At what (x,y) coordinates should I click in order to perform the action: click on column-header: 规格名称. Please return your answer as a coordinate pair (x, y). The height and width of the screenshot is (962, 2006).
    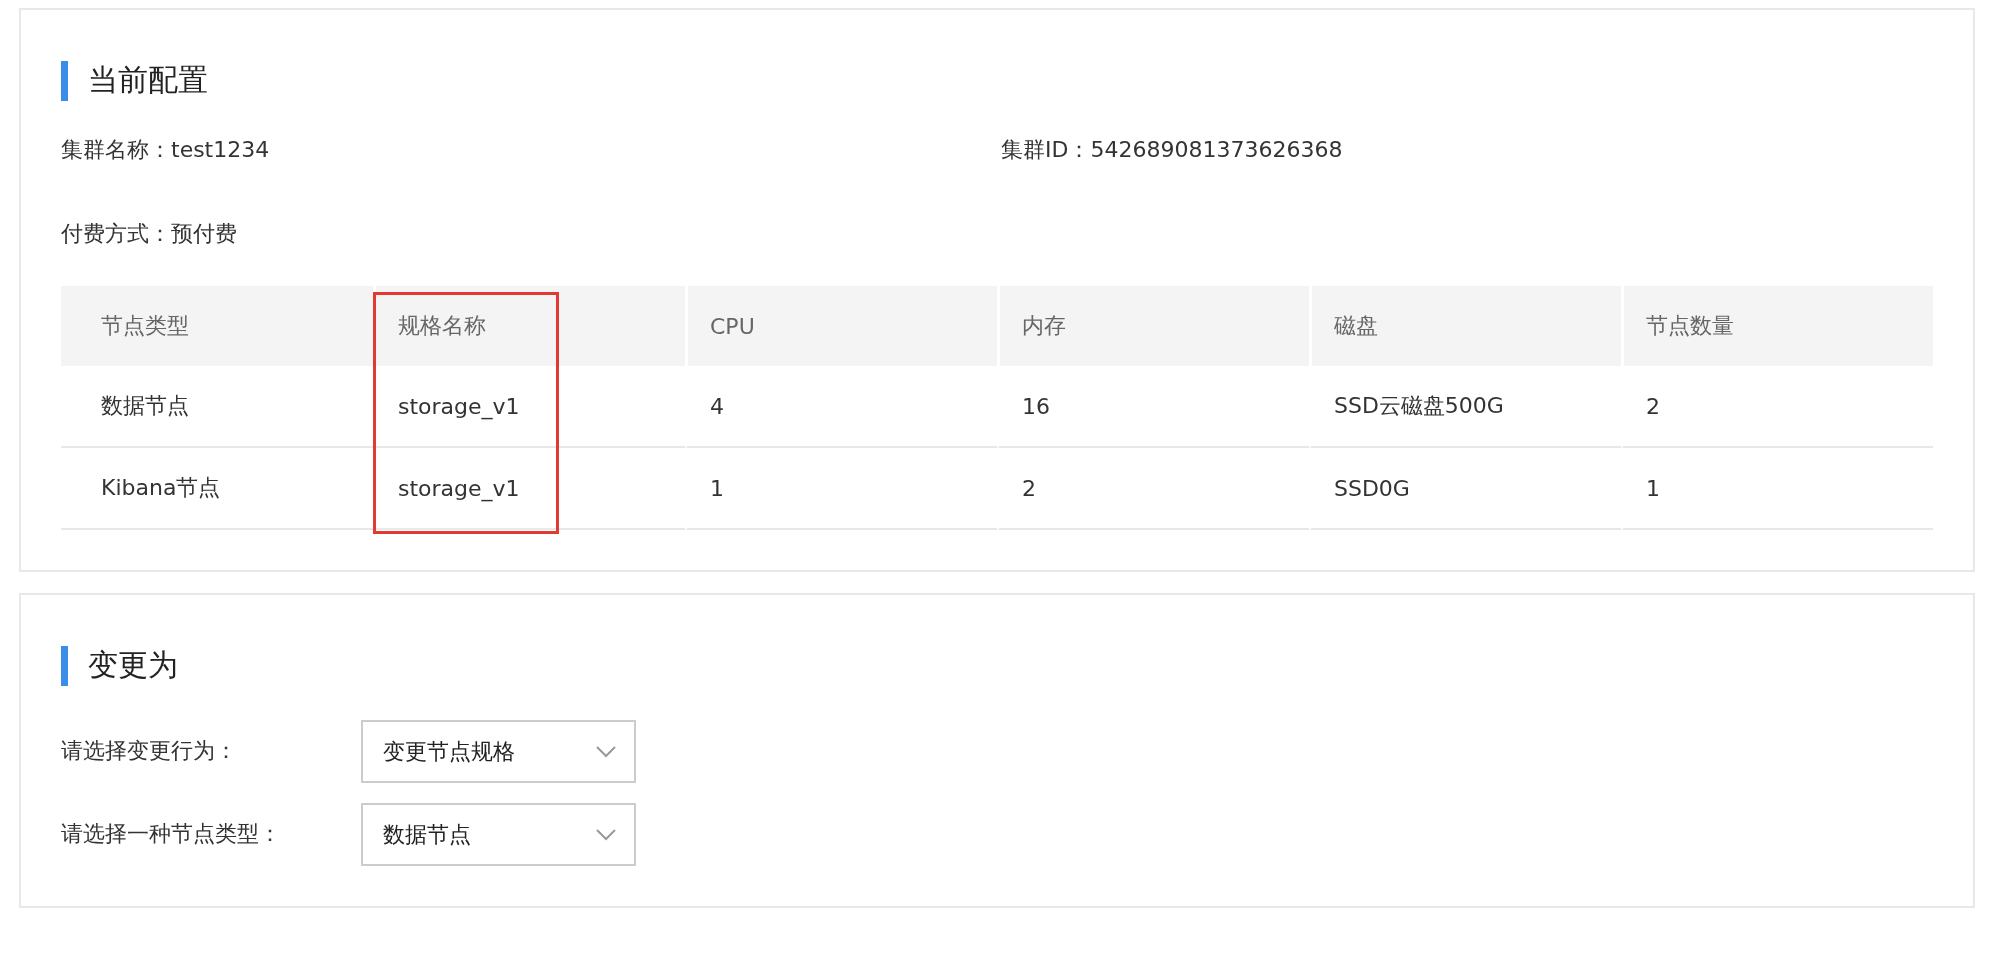
    Looking at the image, I should click on (529, 326).